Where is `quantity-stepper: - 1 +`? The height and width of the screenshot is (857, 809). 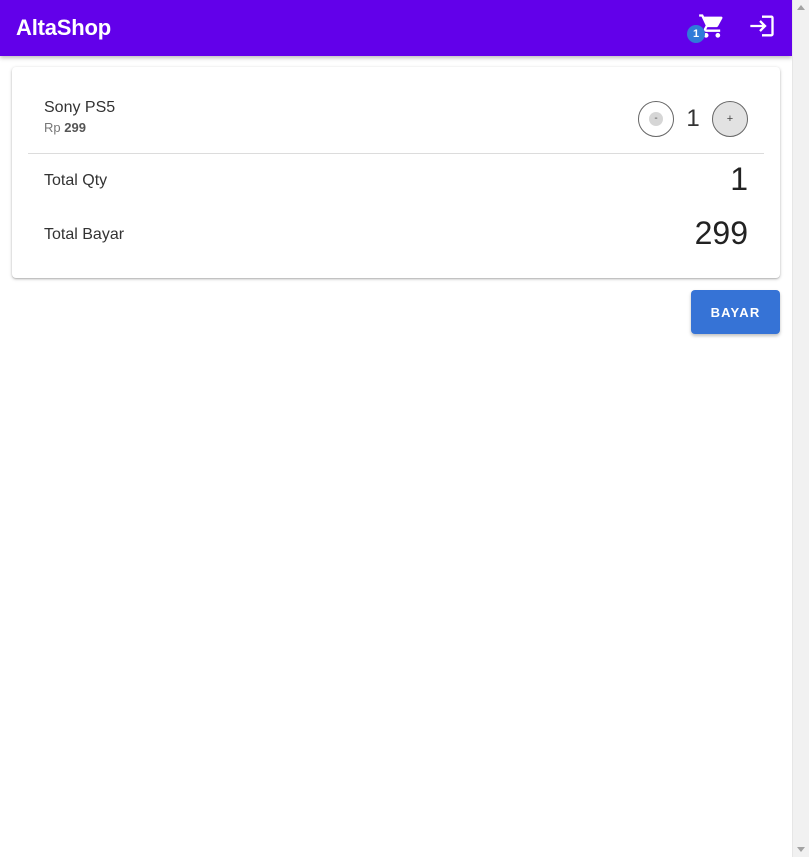 quantity-stepper: - 1 + is located at coordinates (693, 119).